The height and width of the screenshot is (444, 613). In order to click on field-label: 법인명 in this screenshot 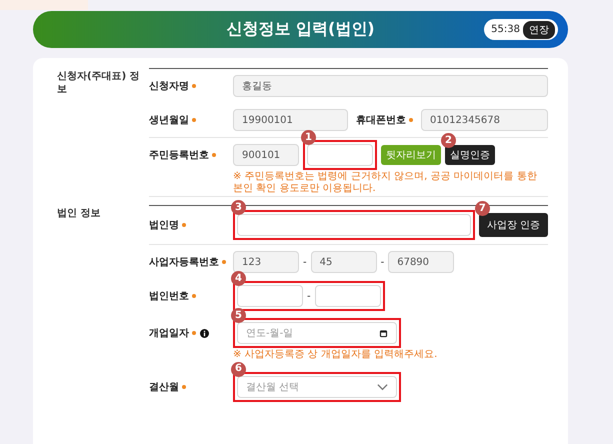, I will do `click(164, 225)`.